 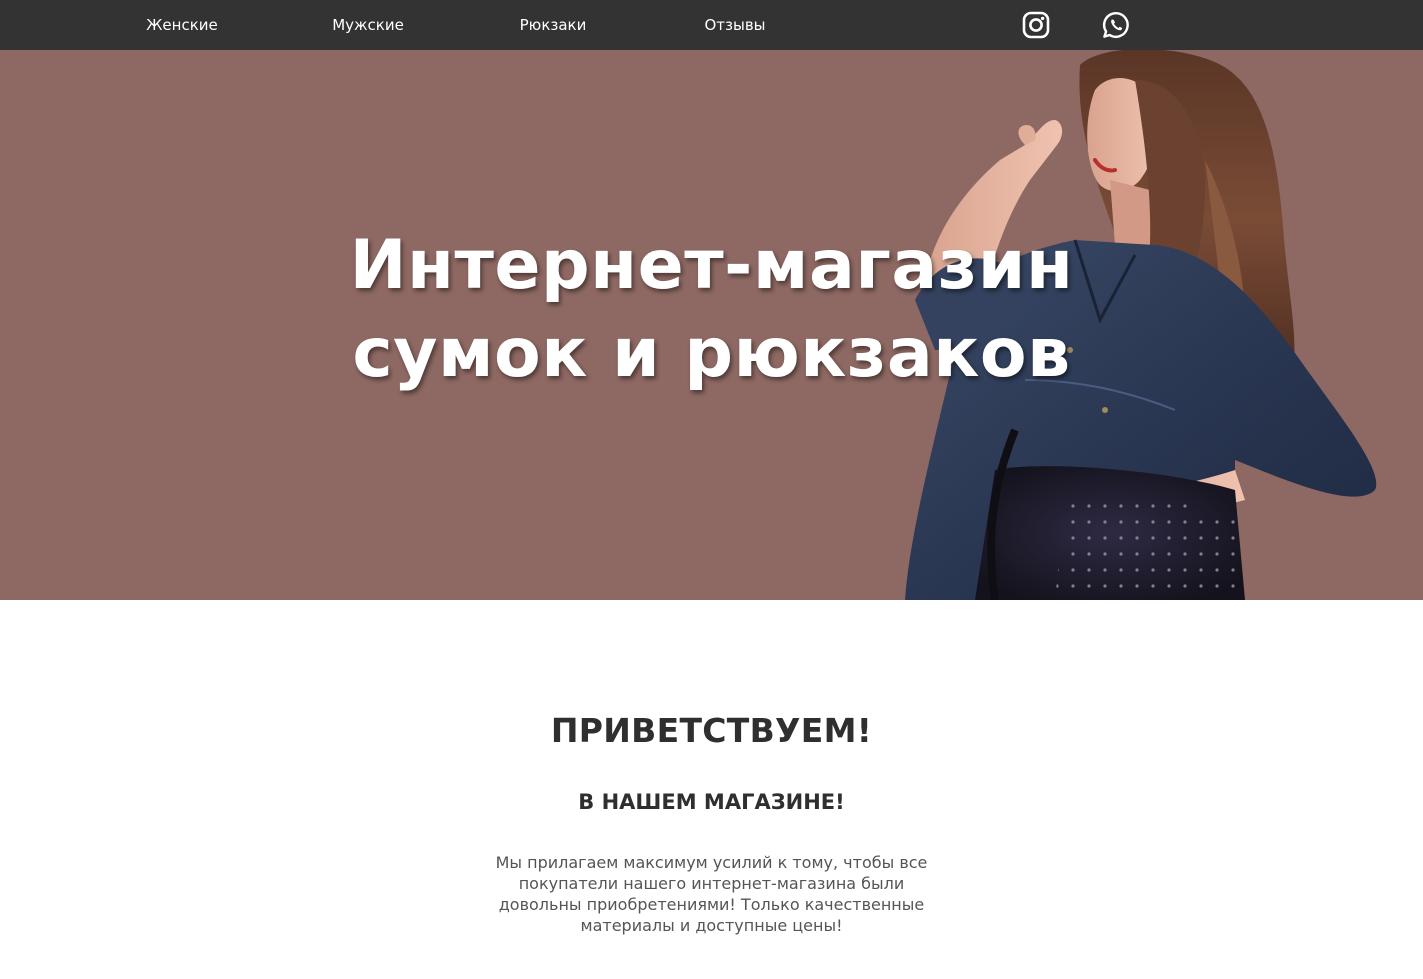 I want to click on hero-title: Интернет-магазин сумок и рюкзаков, so click(x=711, y=310).